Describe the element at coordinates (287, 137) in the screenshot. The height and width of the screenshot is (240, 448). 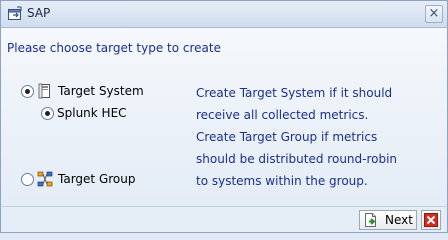
I see `description-line: Create Target Group if metrics` at that location.